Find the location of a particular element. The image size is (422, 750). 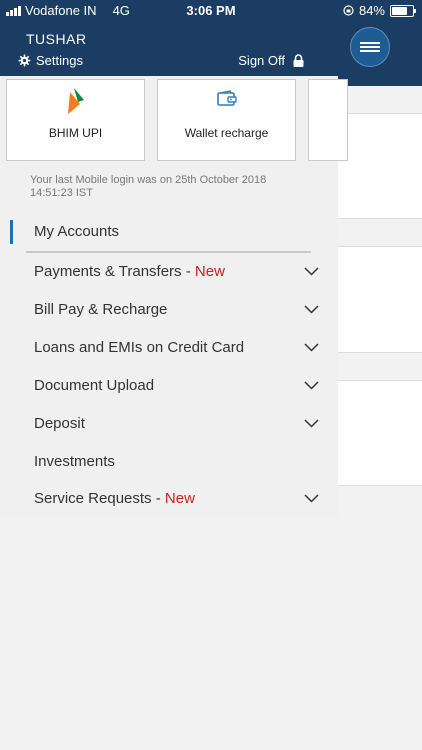

menu-label: Bill Pay & Recharge is located at coordinates (101, 309).